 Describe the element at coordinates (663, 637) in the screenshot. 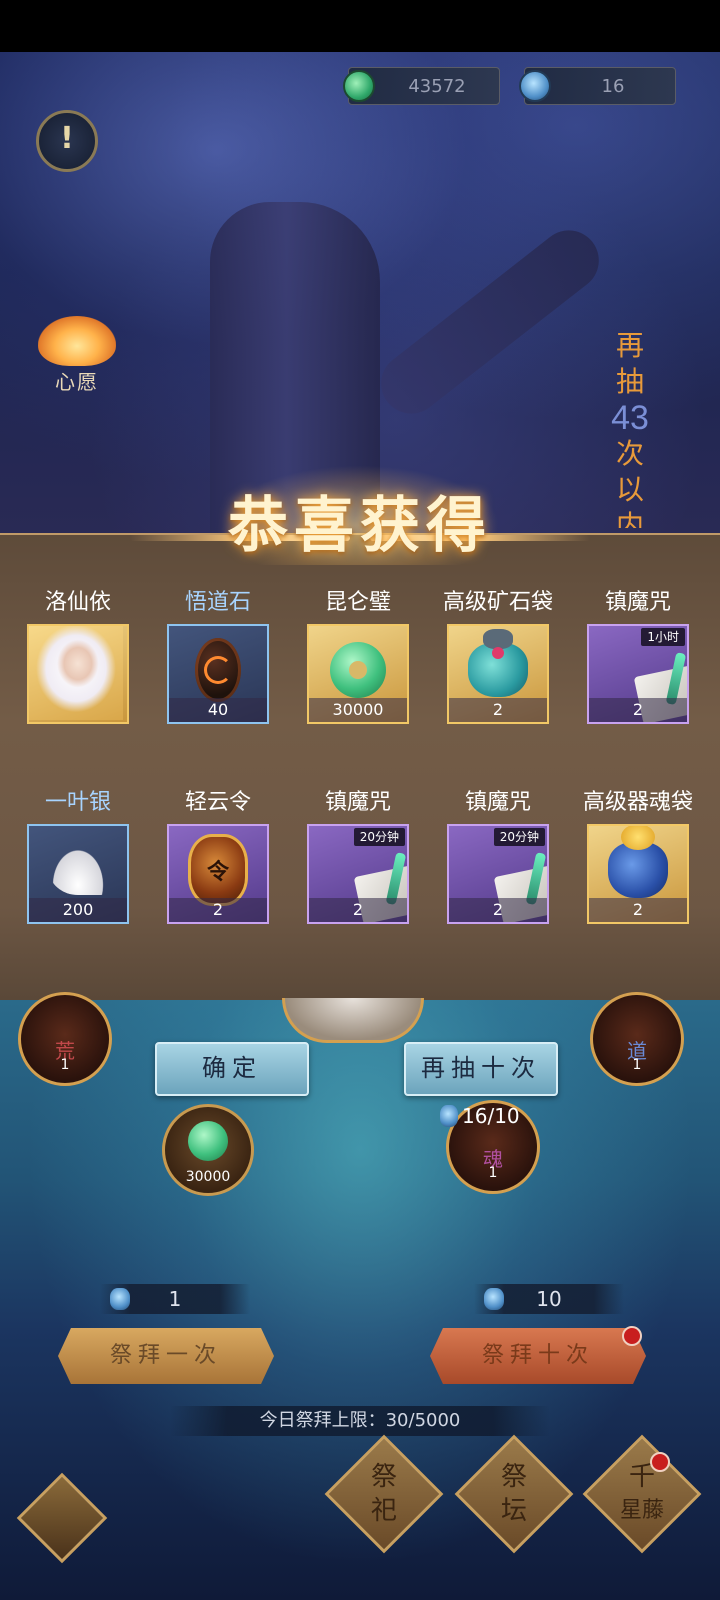

I see `duration-tag: 1小时` at that location.